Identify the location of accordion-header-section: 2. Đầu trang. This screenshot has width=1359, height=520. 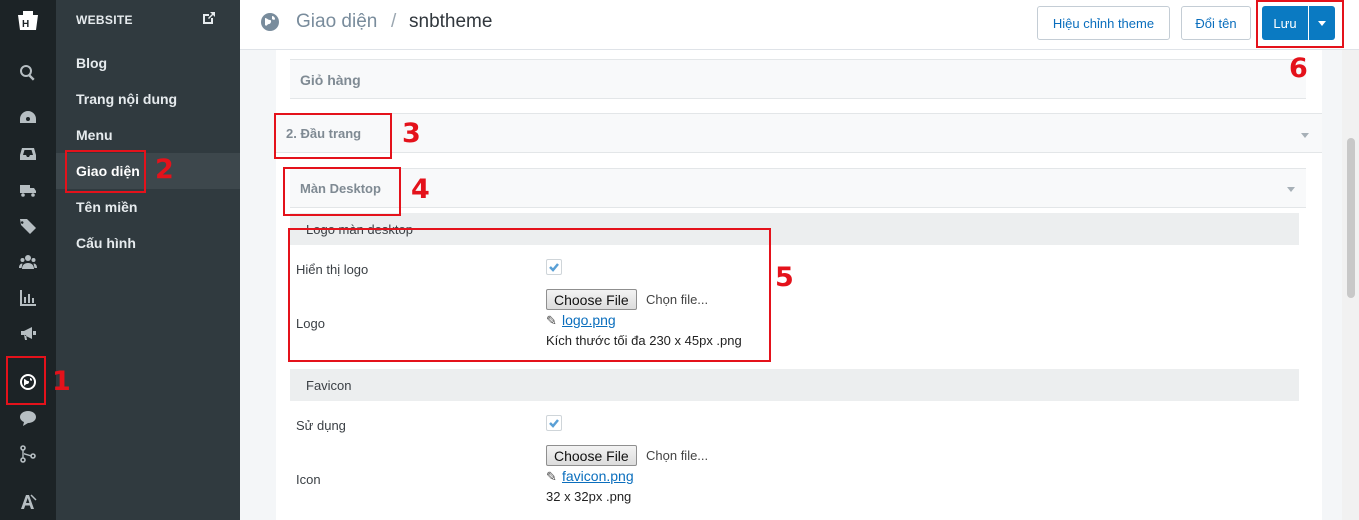
(799, 133).